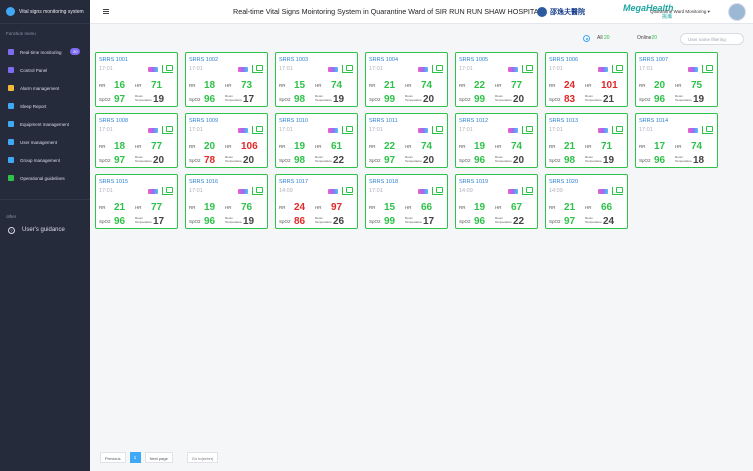 The width and height of the screenshot is (753, 471). Describe the element at coordinates (158, 457) in the screenshot. I see `next-page-button: Next page` at that location.